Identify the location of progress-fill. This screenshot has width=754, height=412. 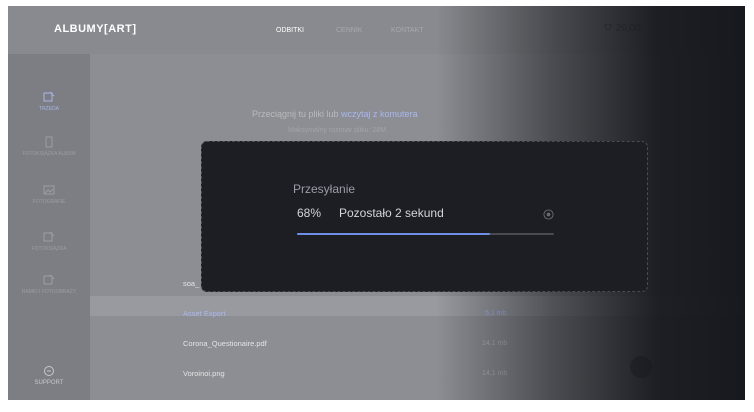
(393, 234).